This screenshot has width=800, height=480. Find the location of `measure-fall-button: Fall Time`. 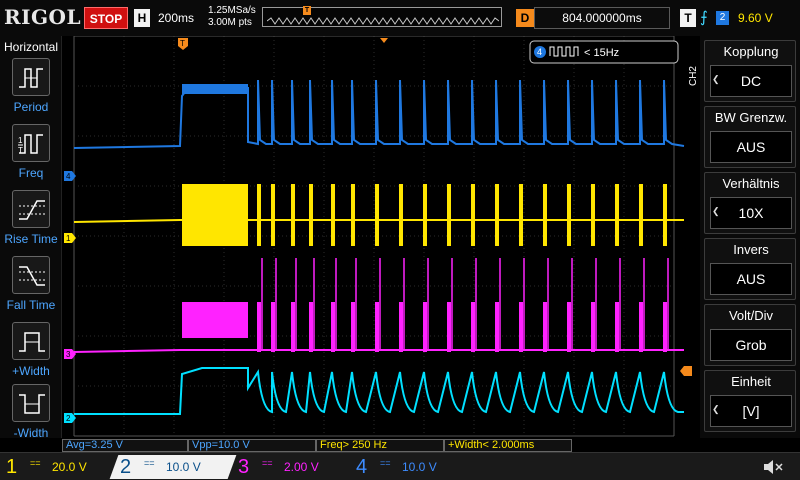

measure-fall-button: Fall Time is located at coordinates (31, 287).